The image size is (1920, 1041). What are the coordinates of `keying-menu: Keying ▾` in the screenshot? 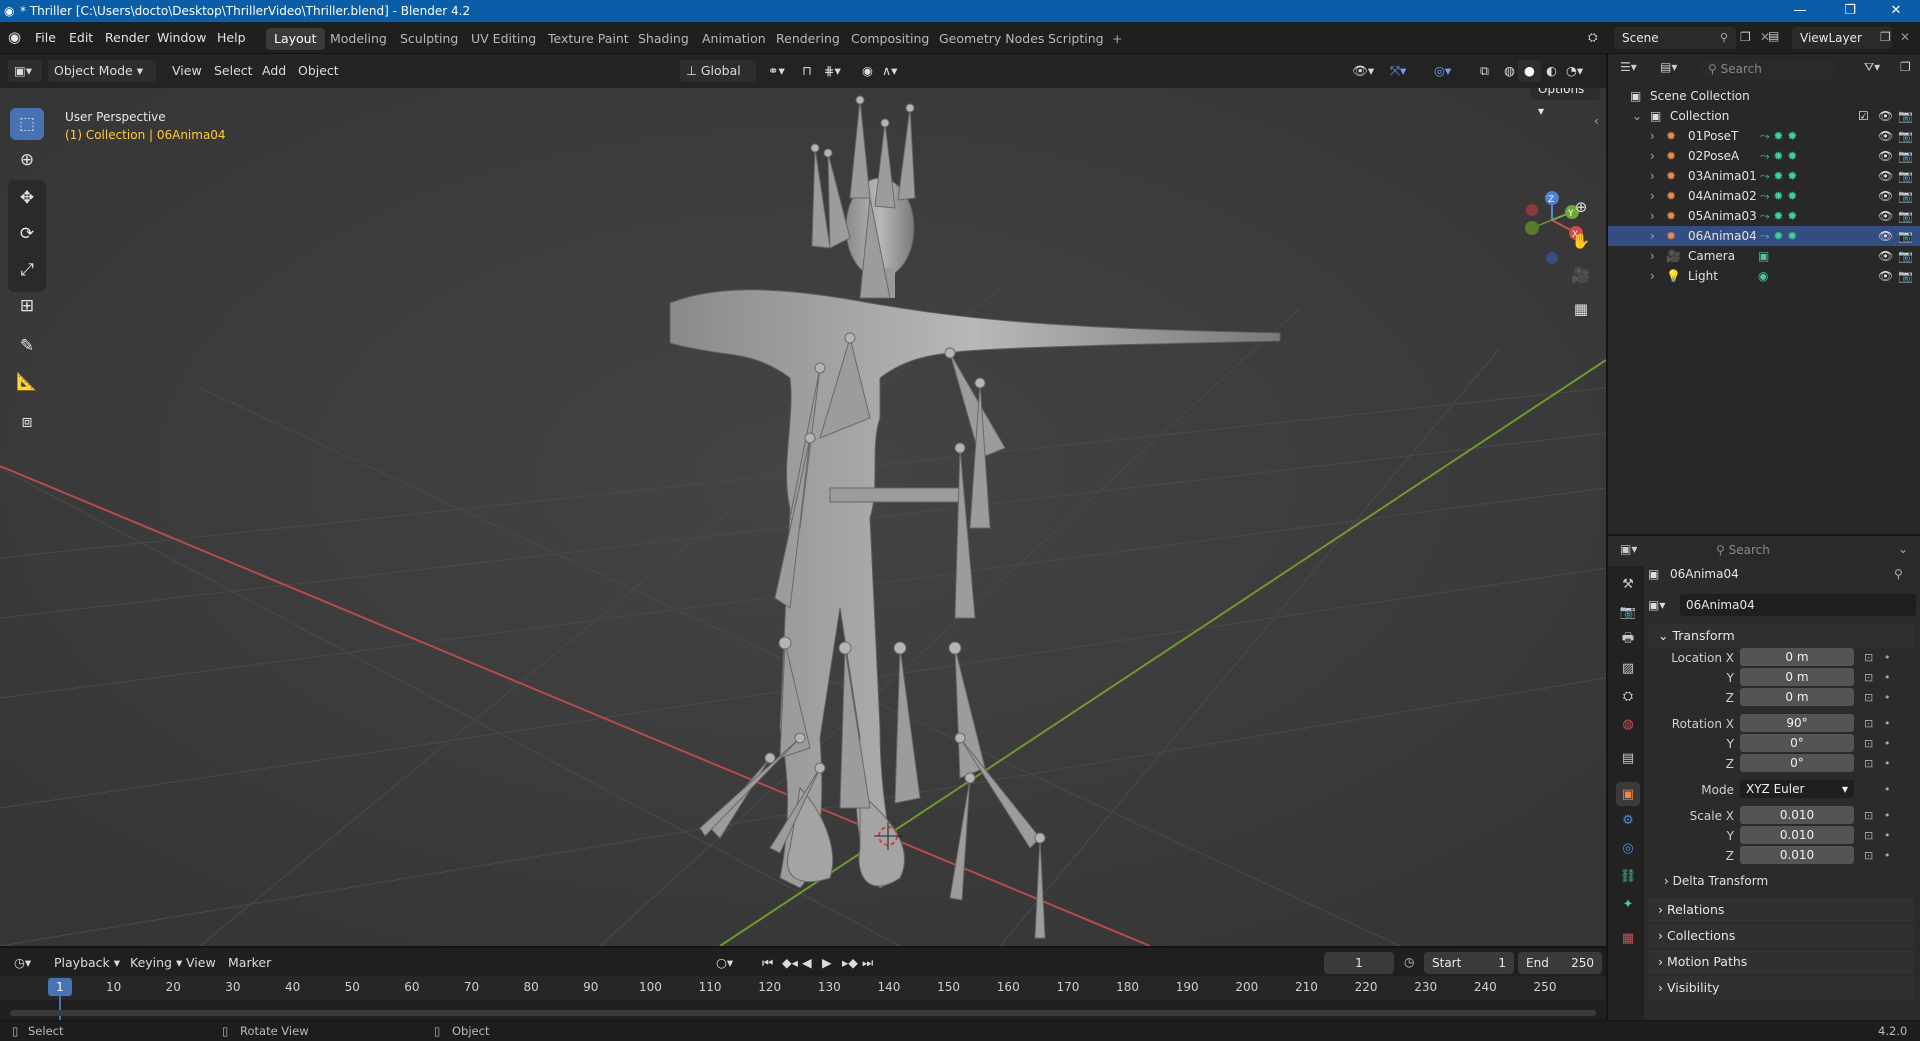 It's located at (156, 963).